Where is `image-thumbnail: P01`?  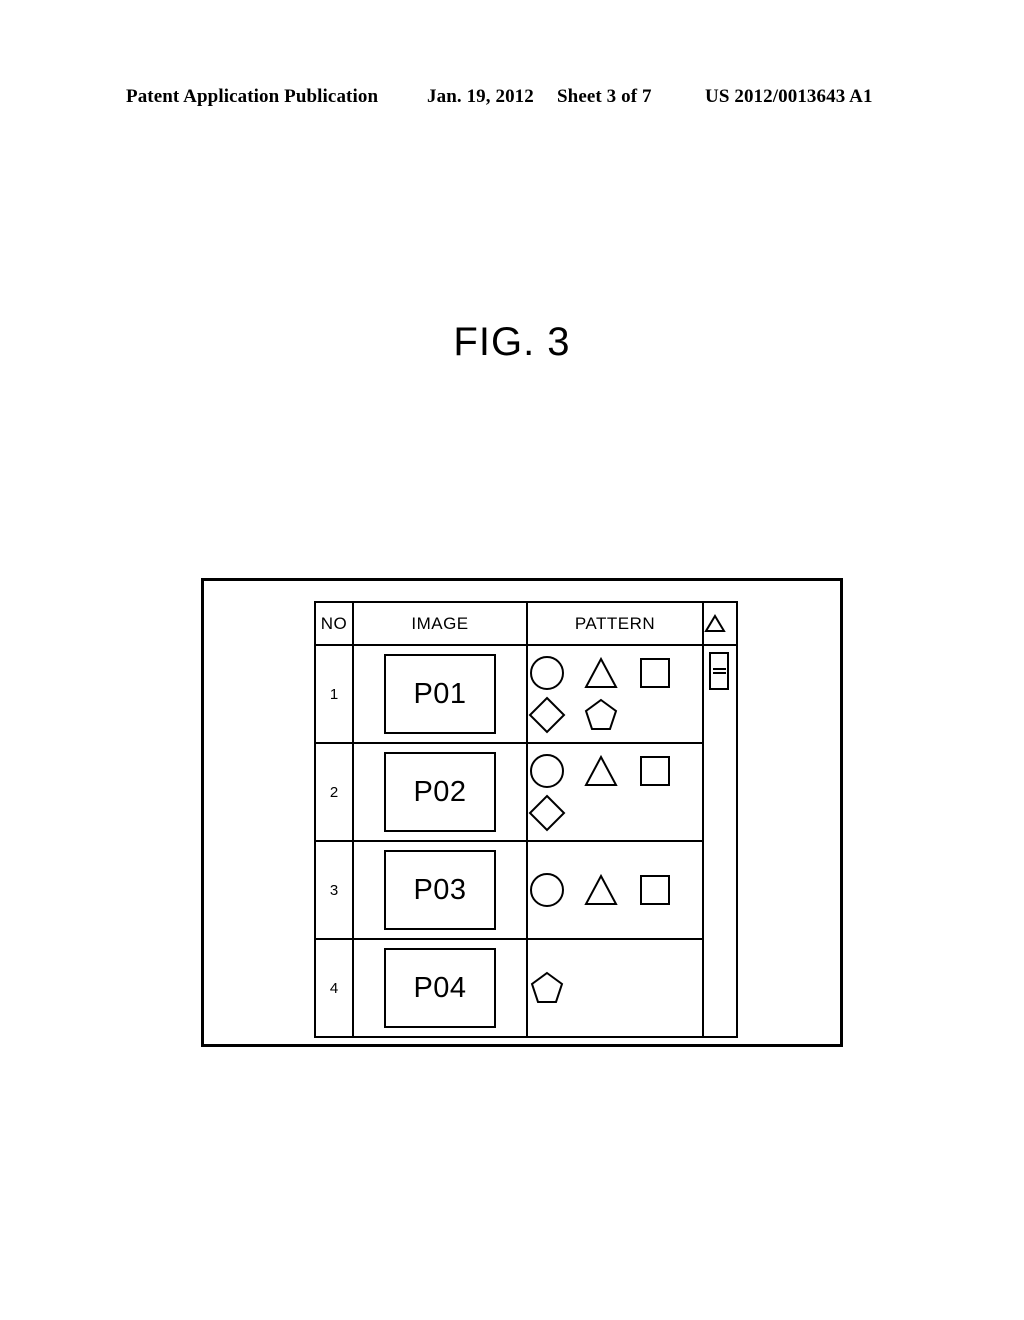
image-thumbnail: P01 is located at coordinates (440, 694).